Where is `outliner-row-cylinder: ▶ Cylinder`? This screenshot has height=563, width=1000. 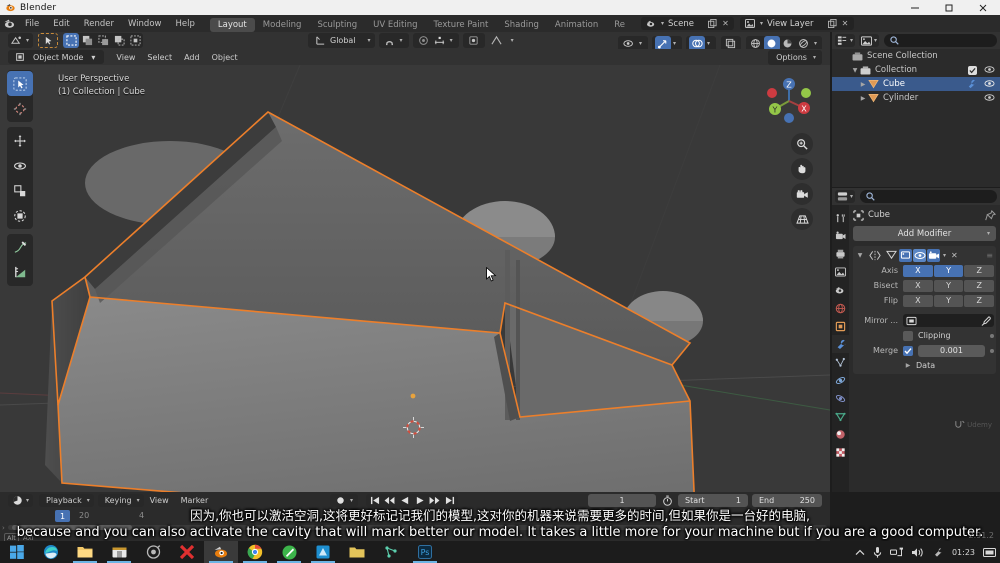 outliner-row-cylinder: ▶ Cylinder is located at coordinates (916, 98).